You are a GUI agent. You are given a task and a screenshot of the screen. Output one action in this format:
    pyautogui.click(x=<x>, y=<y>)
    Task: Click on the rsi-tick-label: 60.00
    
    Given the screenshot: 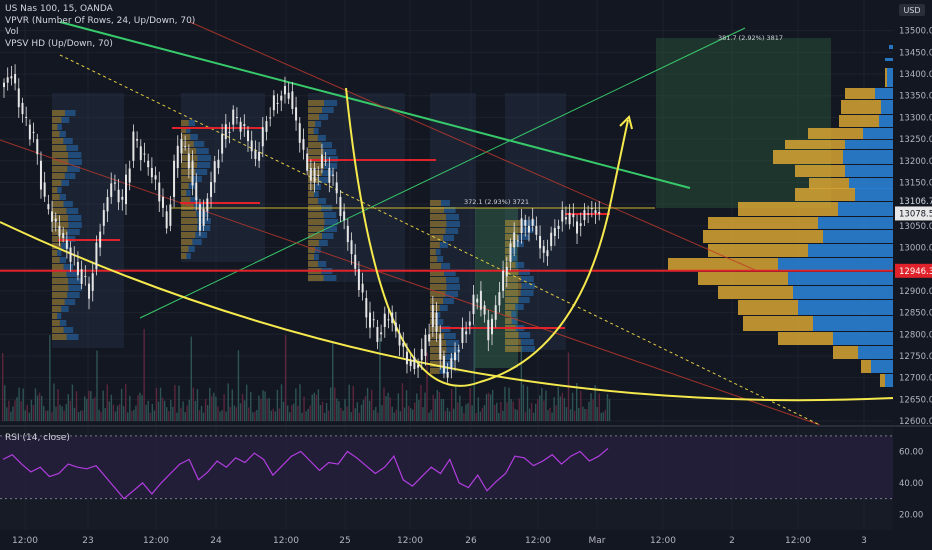 What is the action you would take?
    pyautogui.click(x=911, y=453)
    